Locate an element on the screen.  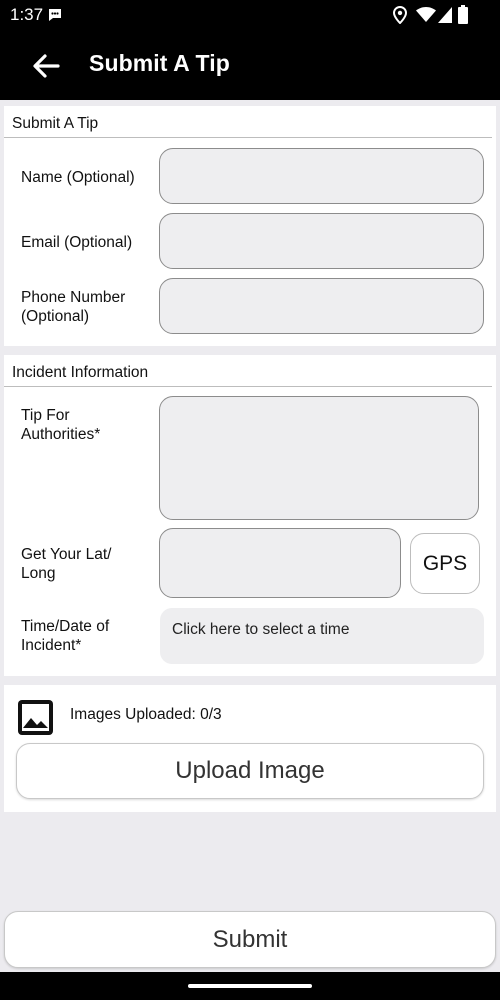
phone-label: Phone Number (Optional) is located at coordinates (73, 307).